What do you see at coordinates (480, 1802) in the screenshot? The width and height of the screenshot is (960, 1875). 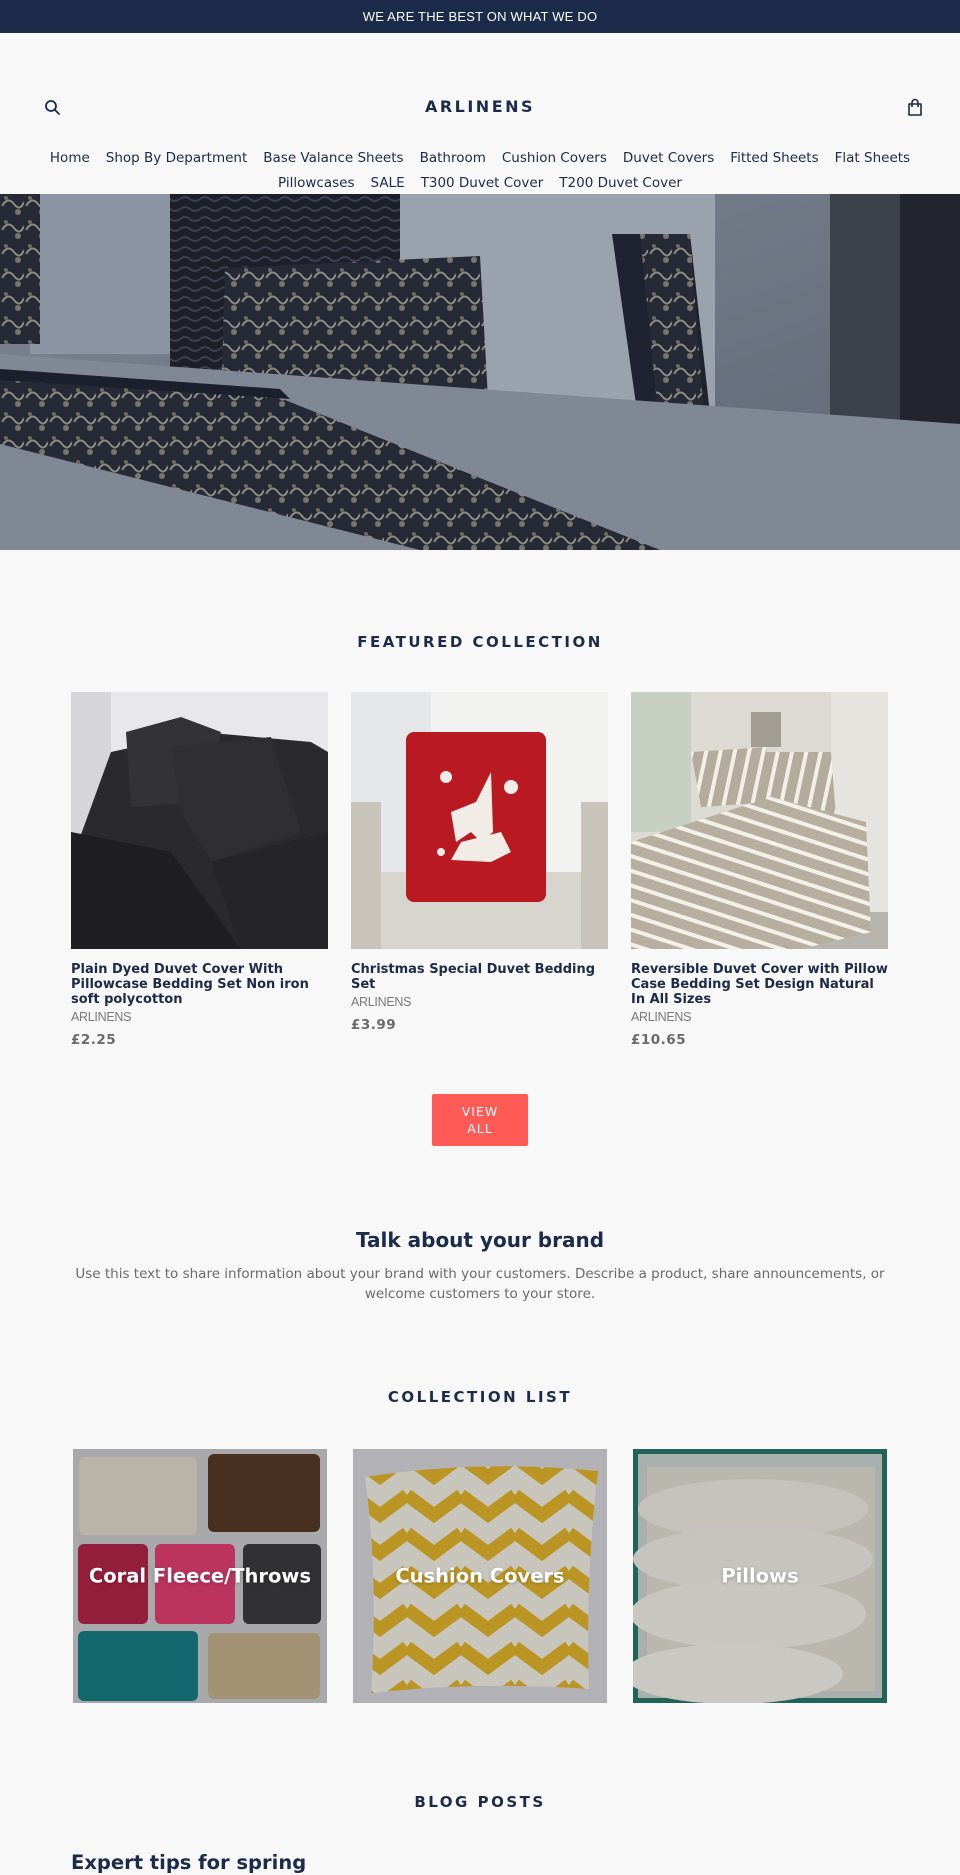 I see `blog-posts-title: BLOG POSTS` at bounding box center [480, 1802].